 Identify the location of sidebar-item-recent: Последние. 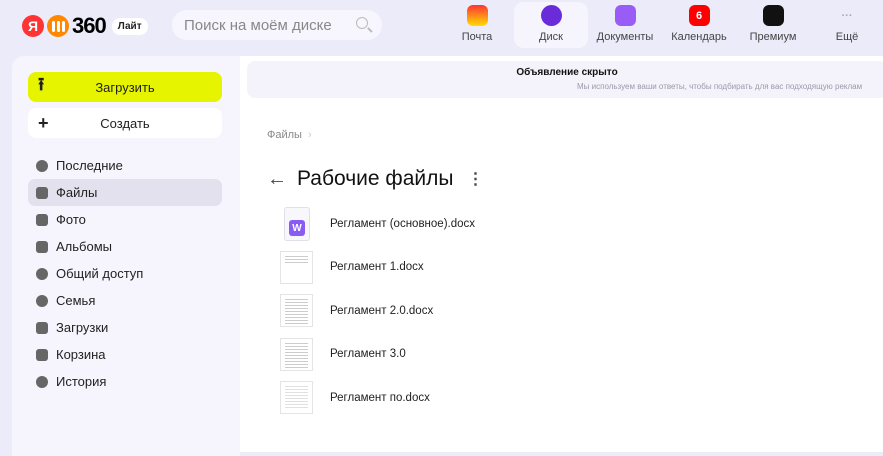
(125, 165).